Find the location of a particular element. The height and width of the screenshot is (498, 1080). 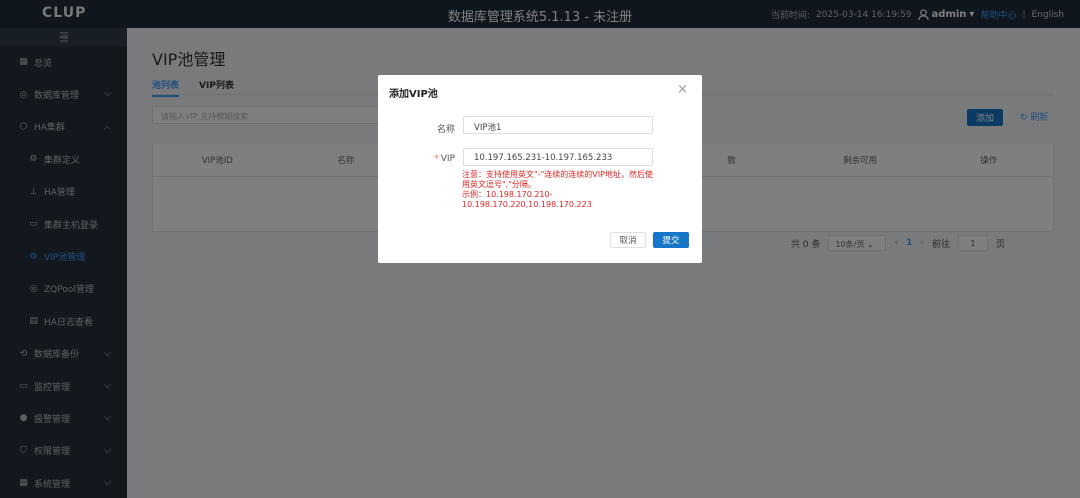

note-text: 注意：支持使用英文"-"连续的连续的VIP地址，然后使用英文逗号","分隔。 is located at coordinates (557, 179).